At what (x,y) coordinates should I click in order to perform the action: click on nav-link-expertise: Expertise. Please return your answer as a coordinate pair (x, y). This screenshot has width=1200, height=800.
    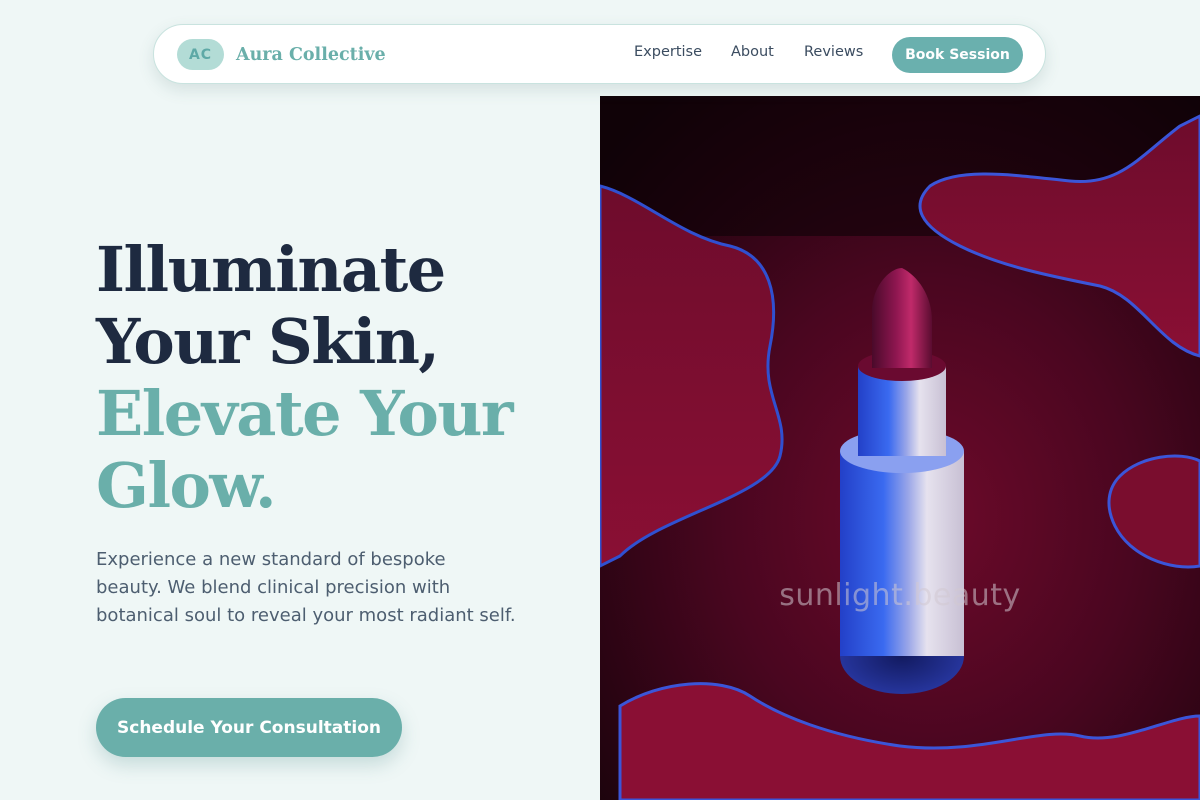
    Looking at the image, I should click on (668, 52).